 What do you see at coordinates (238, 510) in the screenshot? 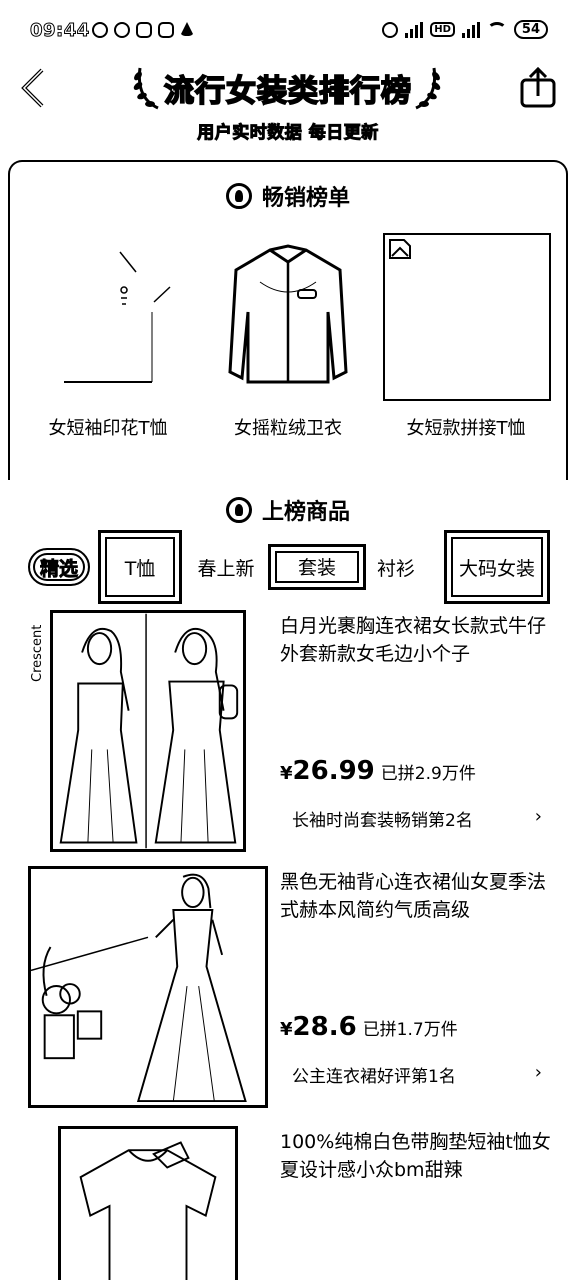
I see `crown-icon` at bounding box center [238, 510].